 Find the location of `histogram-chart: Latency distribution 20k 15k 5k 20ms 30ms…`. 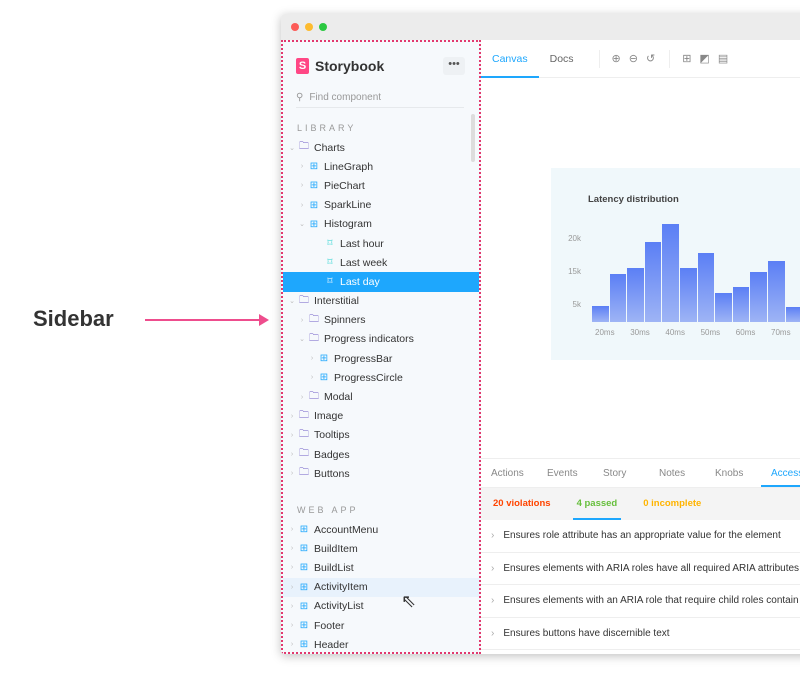

histogram-chart: Latency distribution 20k 15k 5k 20ms 30ms… is located at coordinates (675, 264).